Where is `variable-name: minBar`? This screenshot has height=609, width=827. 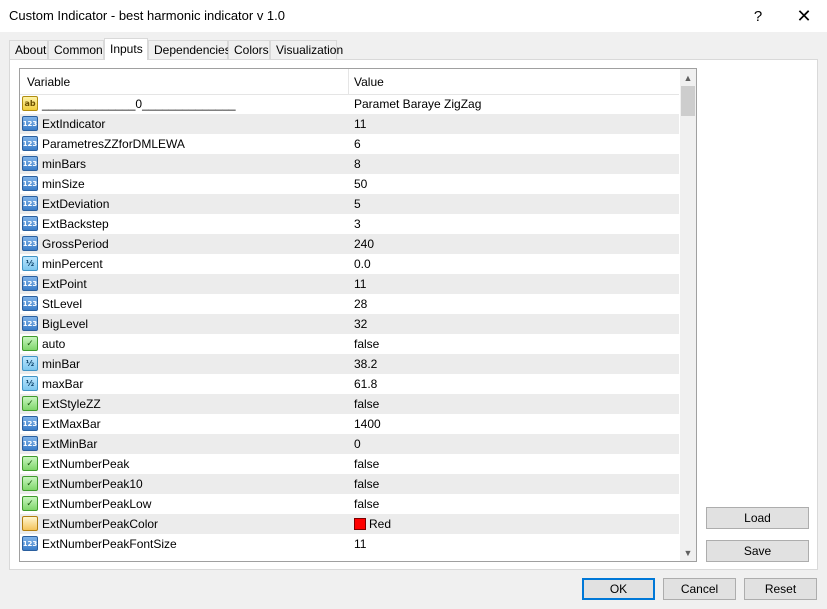
variable-name: minBar is located at coordinates (61, 364).